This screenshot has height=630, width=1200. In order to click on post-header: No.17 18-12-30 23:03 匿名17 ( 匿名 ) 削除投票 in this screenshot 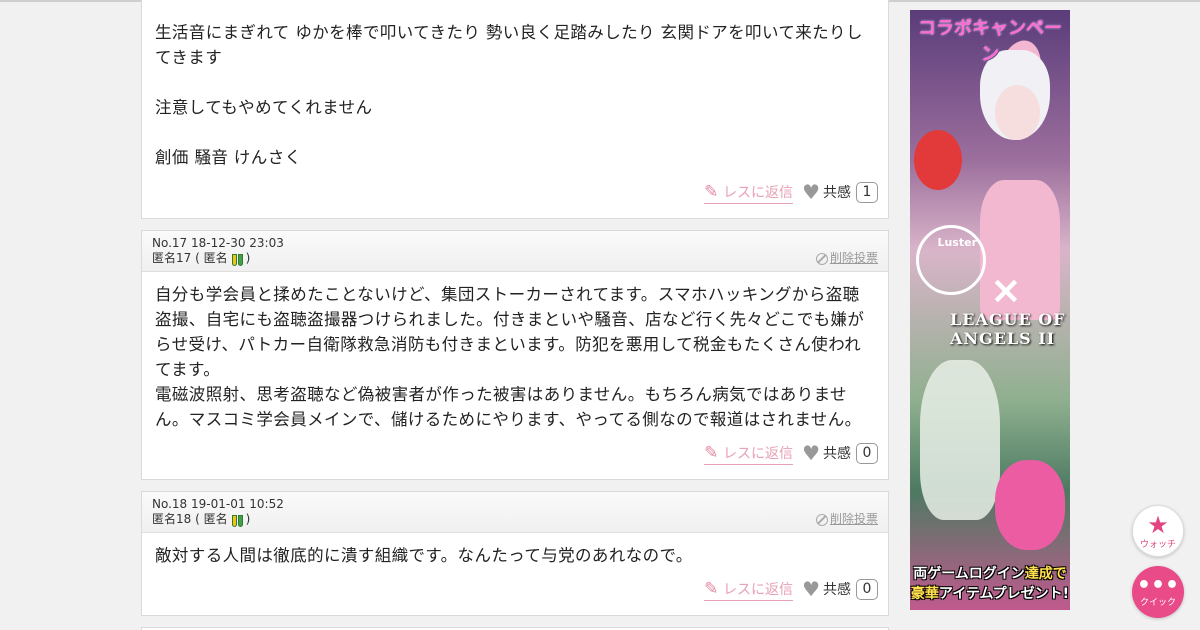, I will do `click(515, 251)`.